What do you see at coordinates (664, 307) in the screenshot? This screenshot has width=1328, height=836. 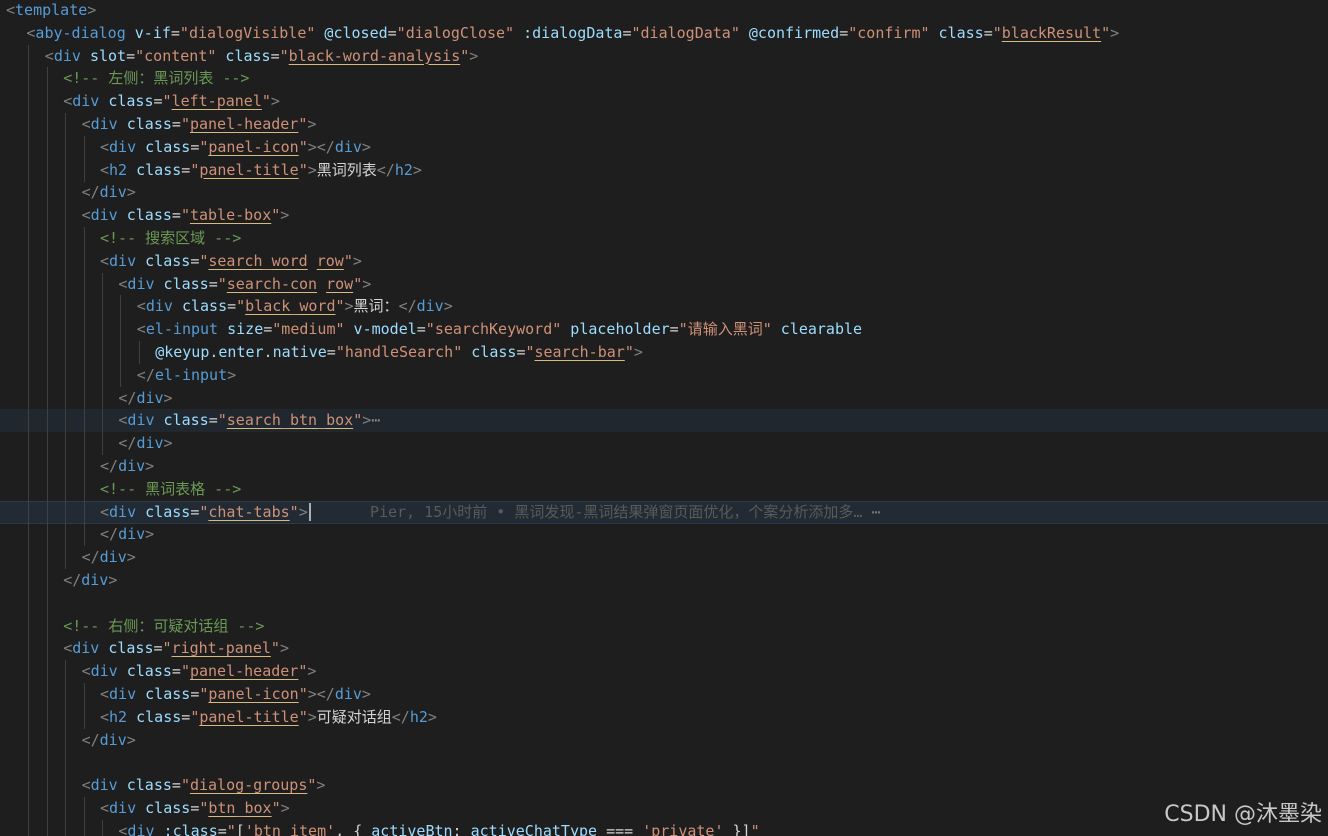 I see `code-line: <div class="black_word">黑词：</div>` at bounding box center [664, 307].